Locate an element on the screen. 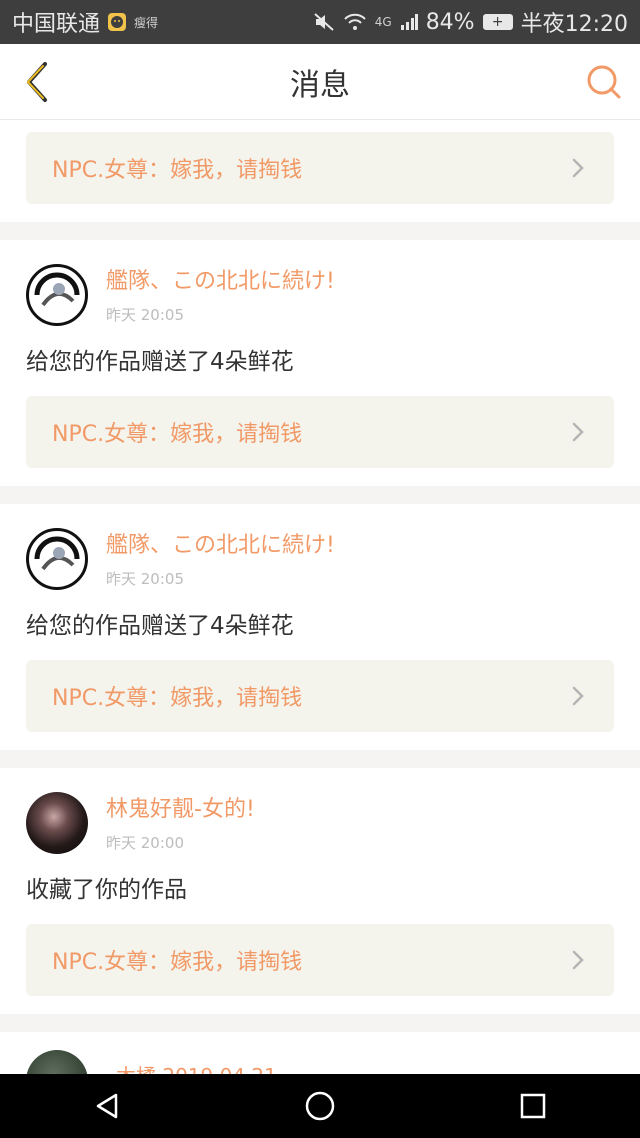 This screenshot has width=640, height=1138. username: 林鬼好靓-女的! is located at coordinates (180, 810).